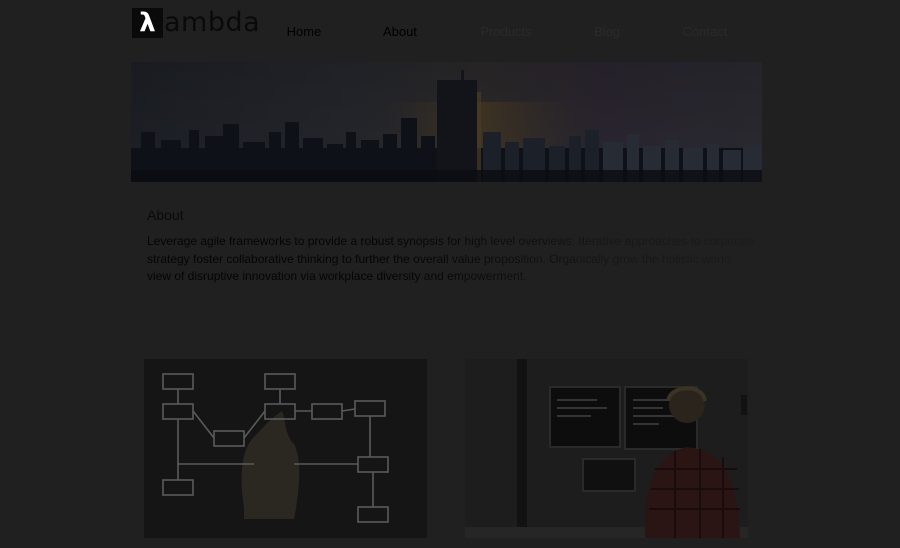 The width and height of the screenshot is (900, 548). I want to click on nav-home: Home, so click(304, 31).